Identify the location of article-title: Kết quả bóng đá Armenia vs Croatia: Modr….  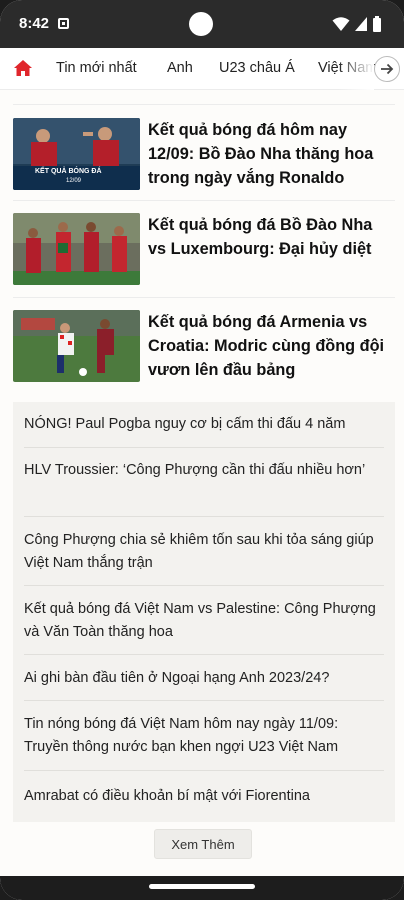
(270, 346).